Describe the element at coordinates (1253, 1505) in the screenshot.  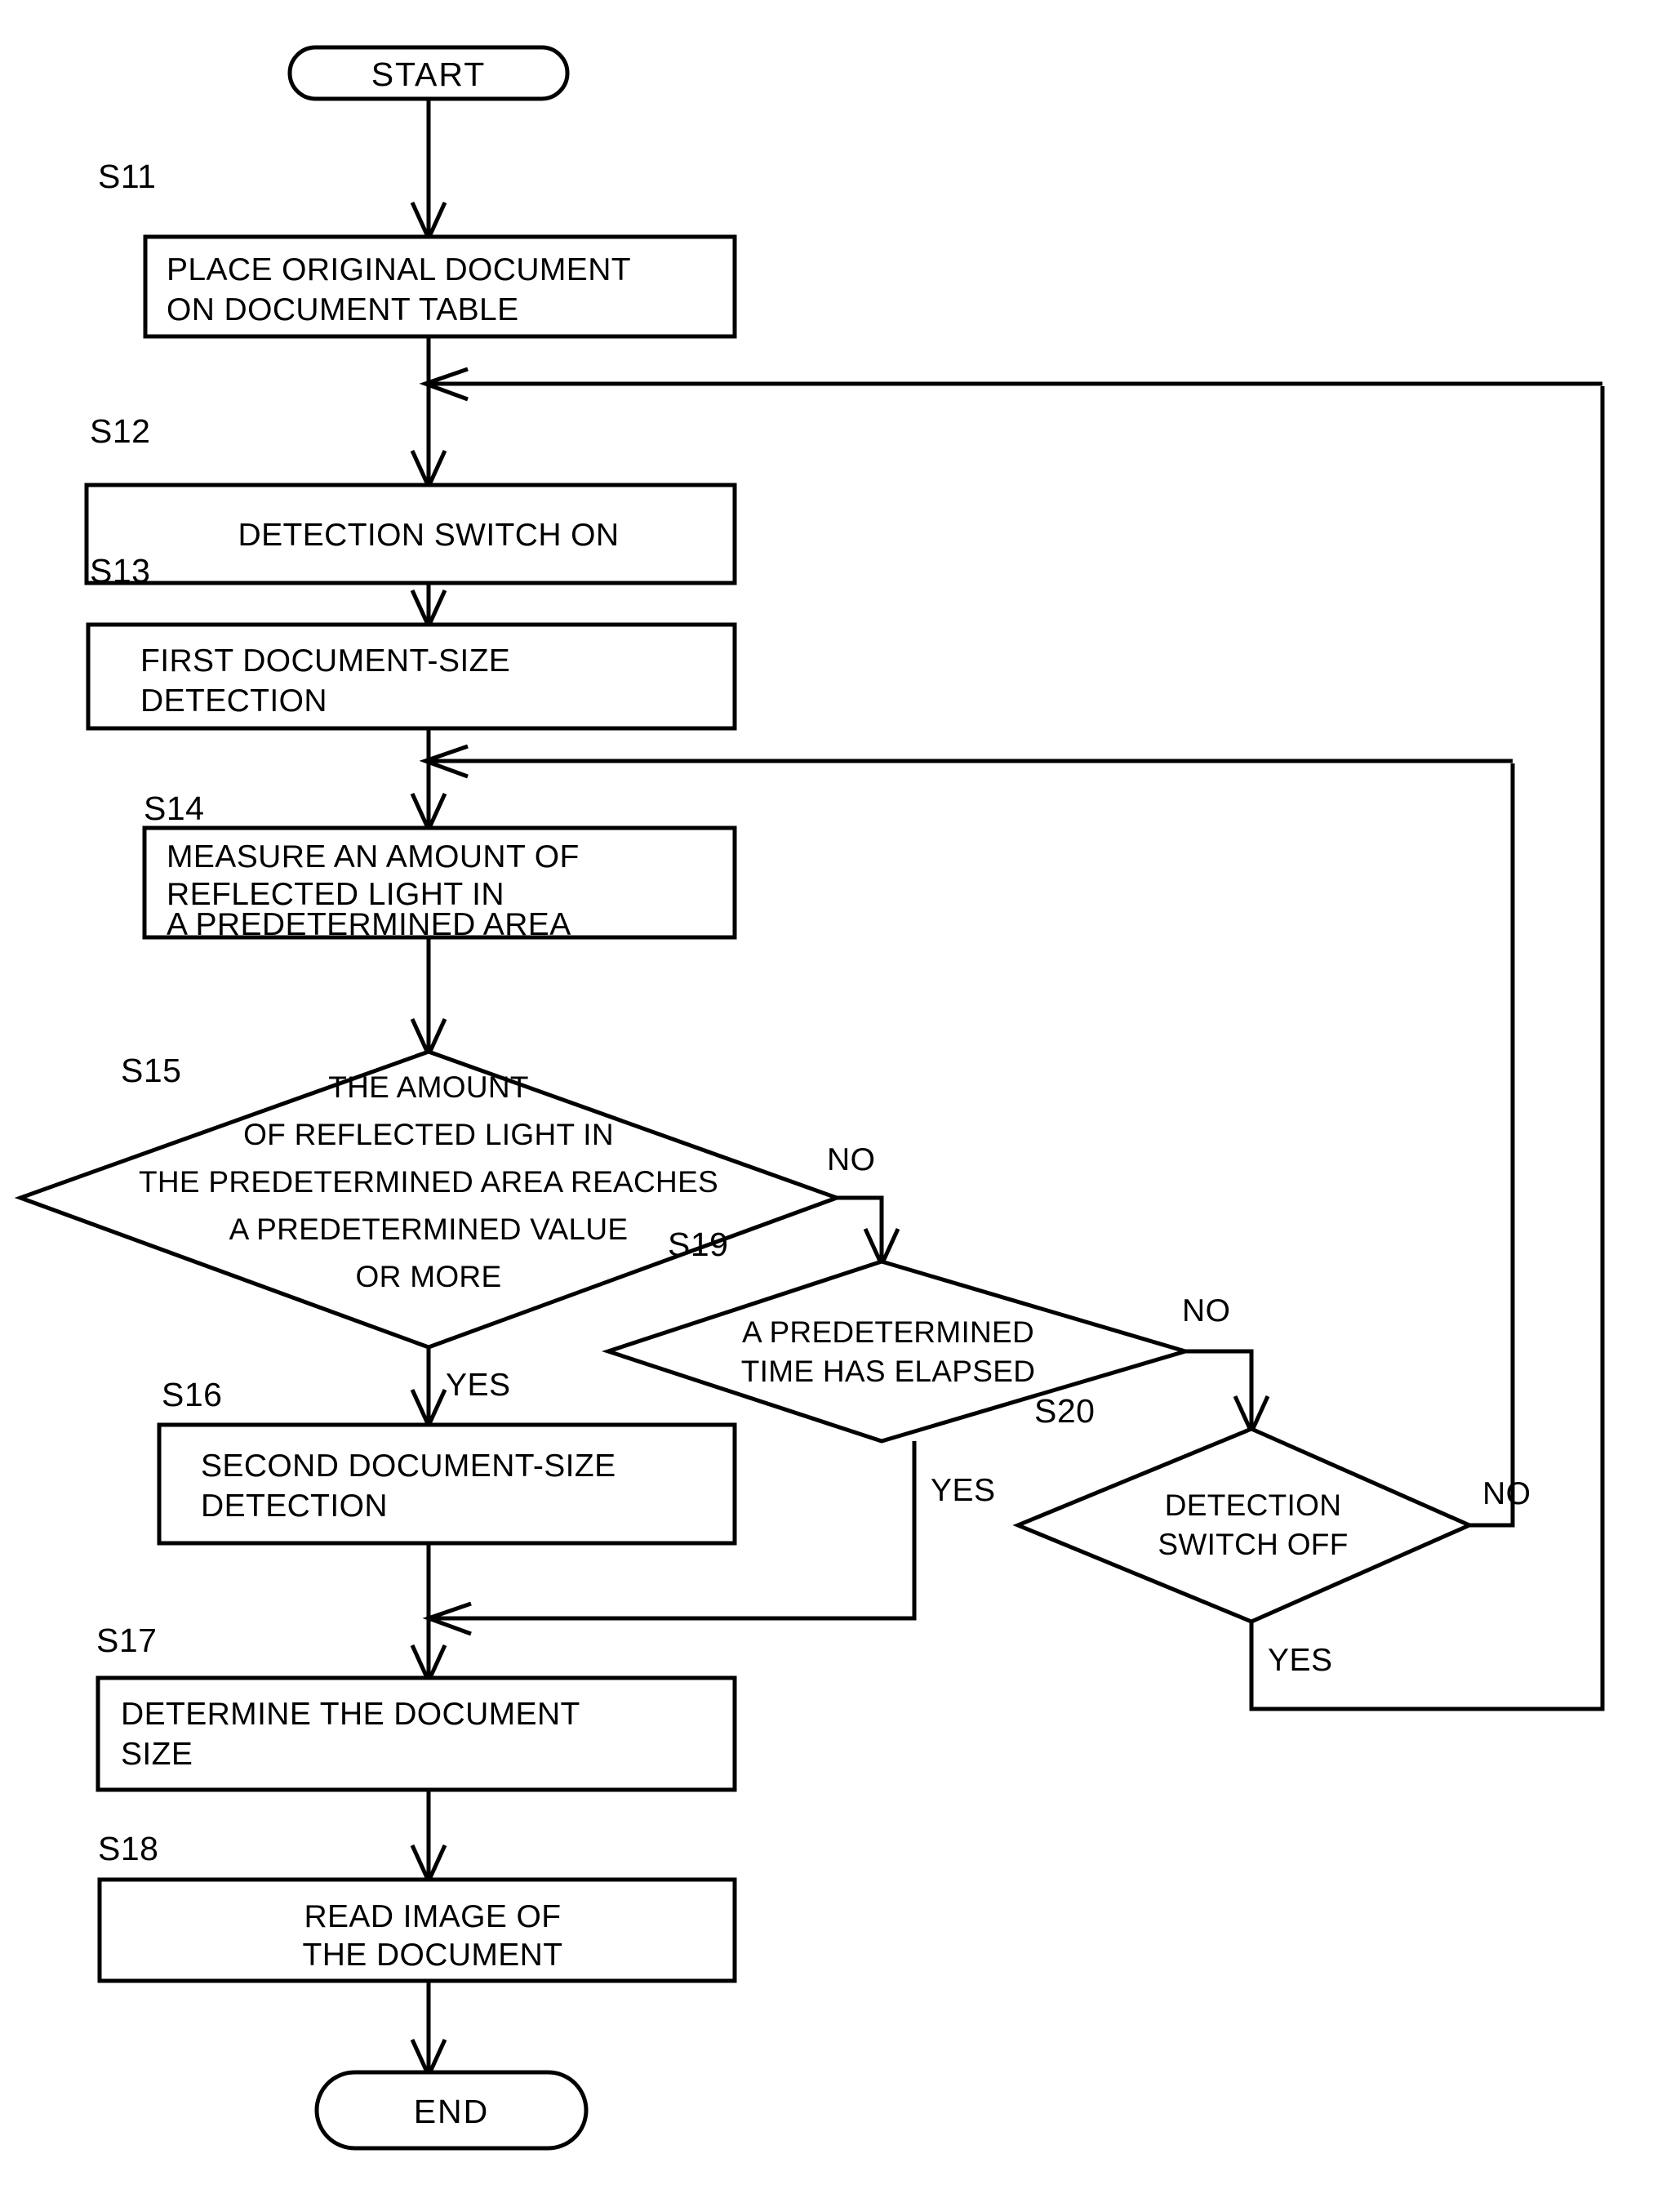
I see `s20-text-line-1: DETECTION` at that location.